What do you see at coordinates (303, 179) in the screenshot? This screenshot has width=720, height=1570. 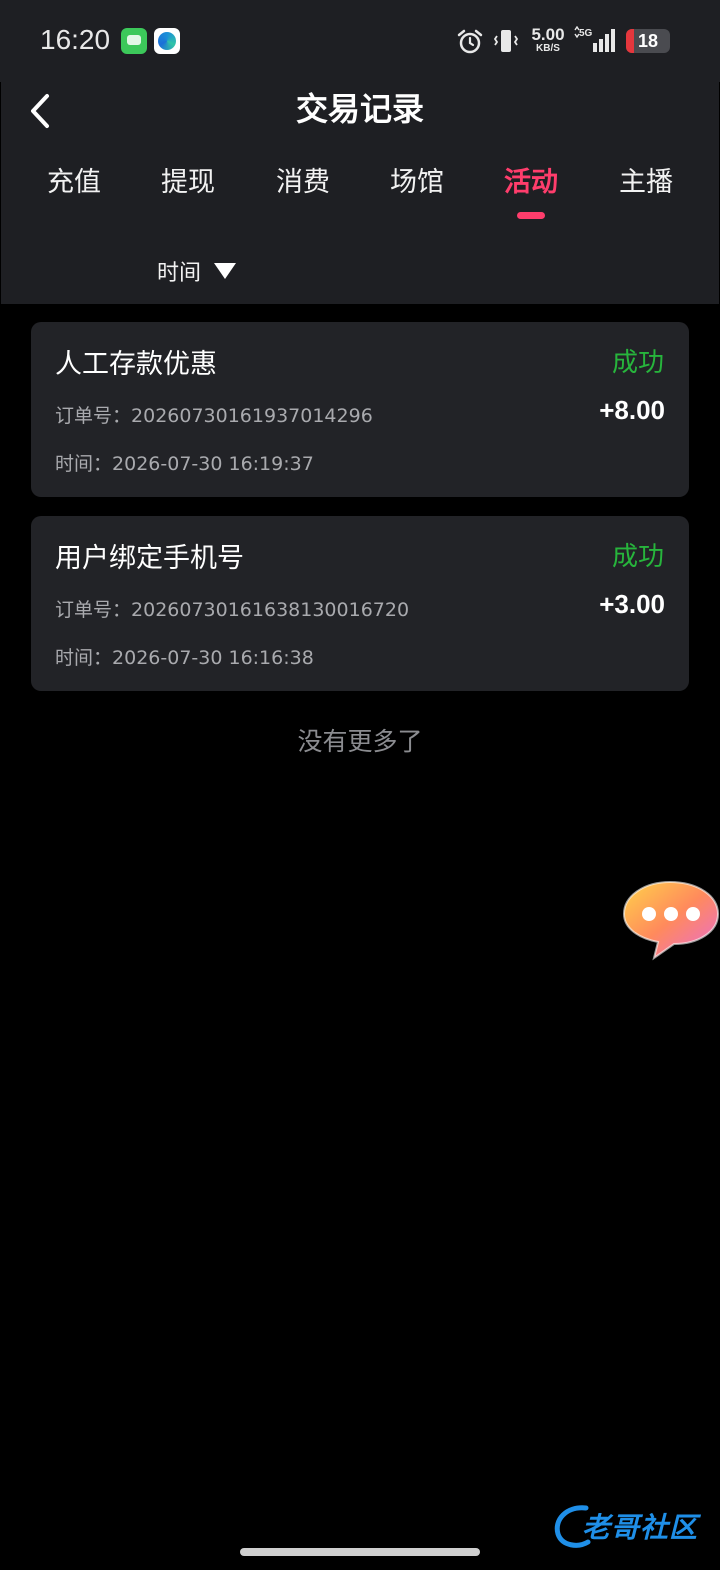 I see `tab-consume: 消费` at bounding box center [303, 179].